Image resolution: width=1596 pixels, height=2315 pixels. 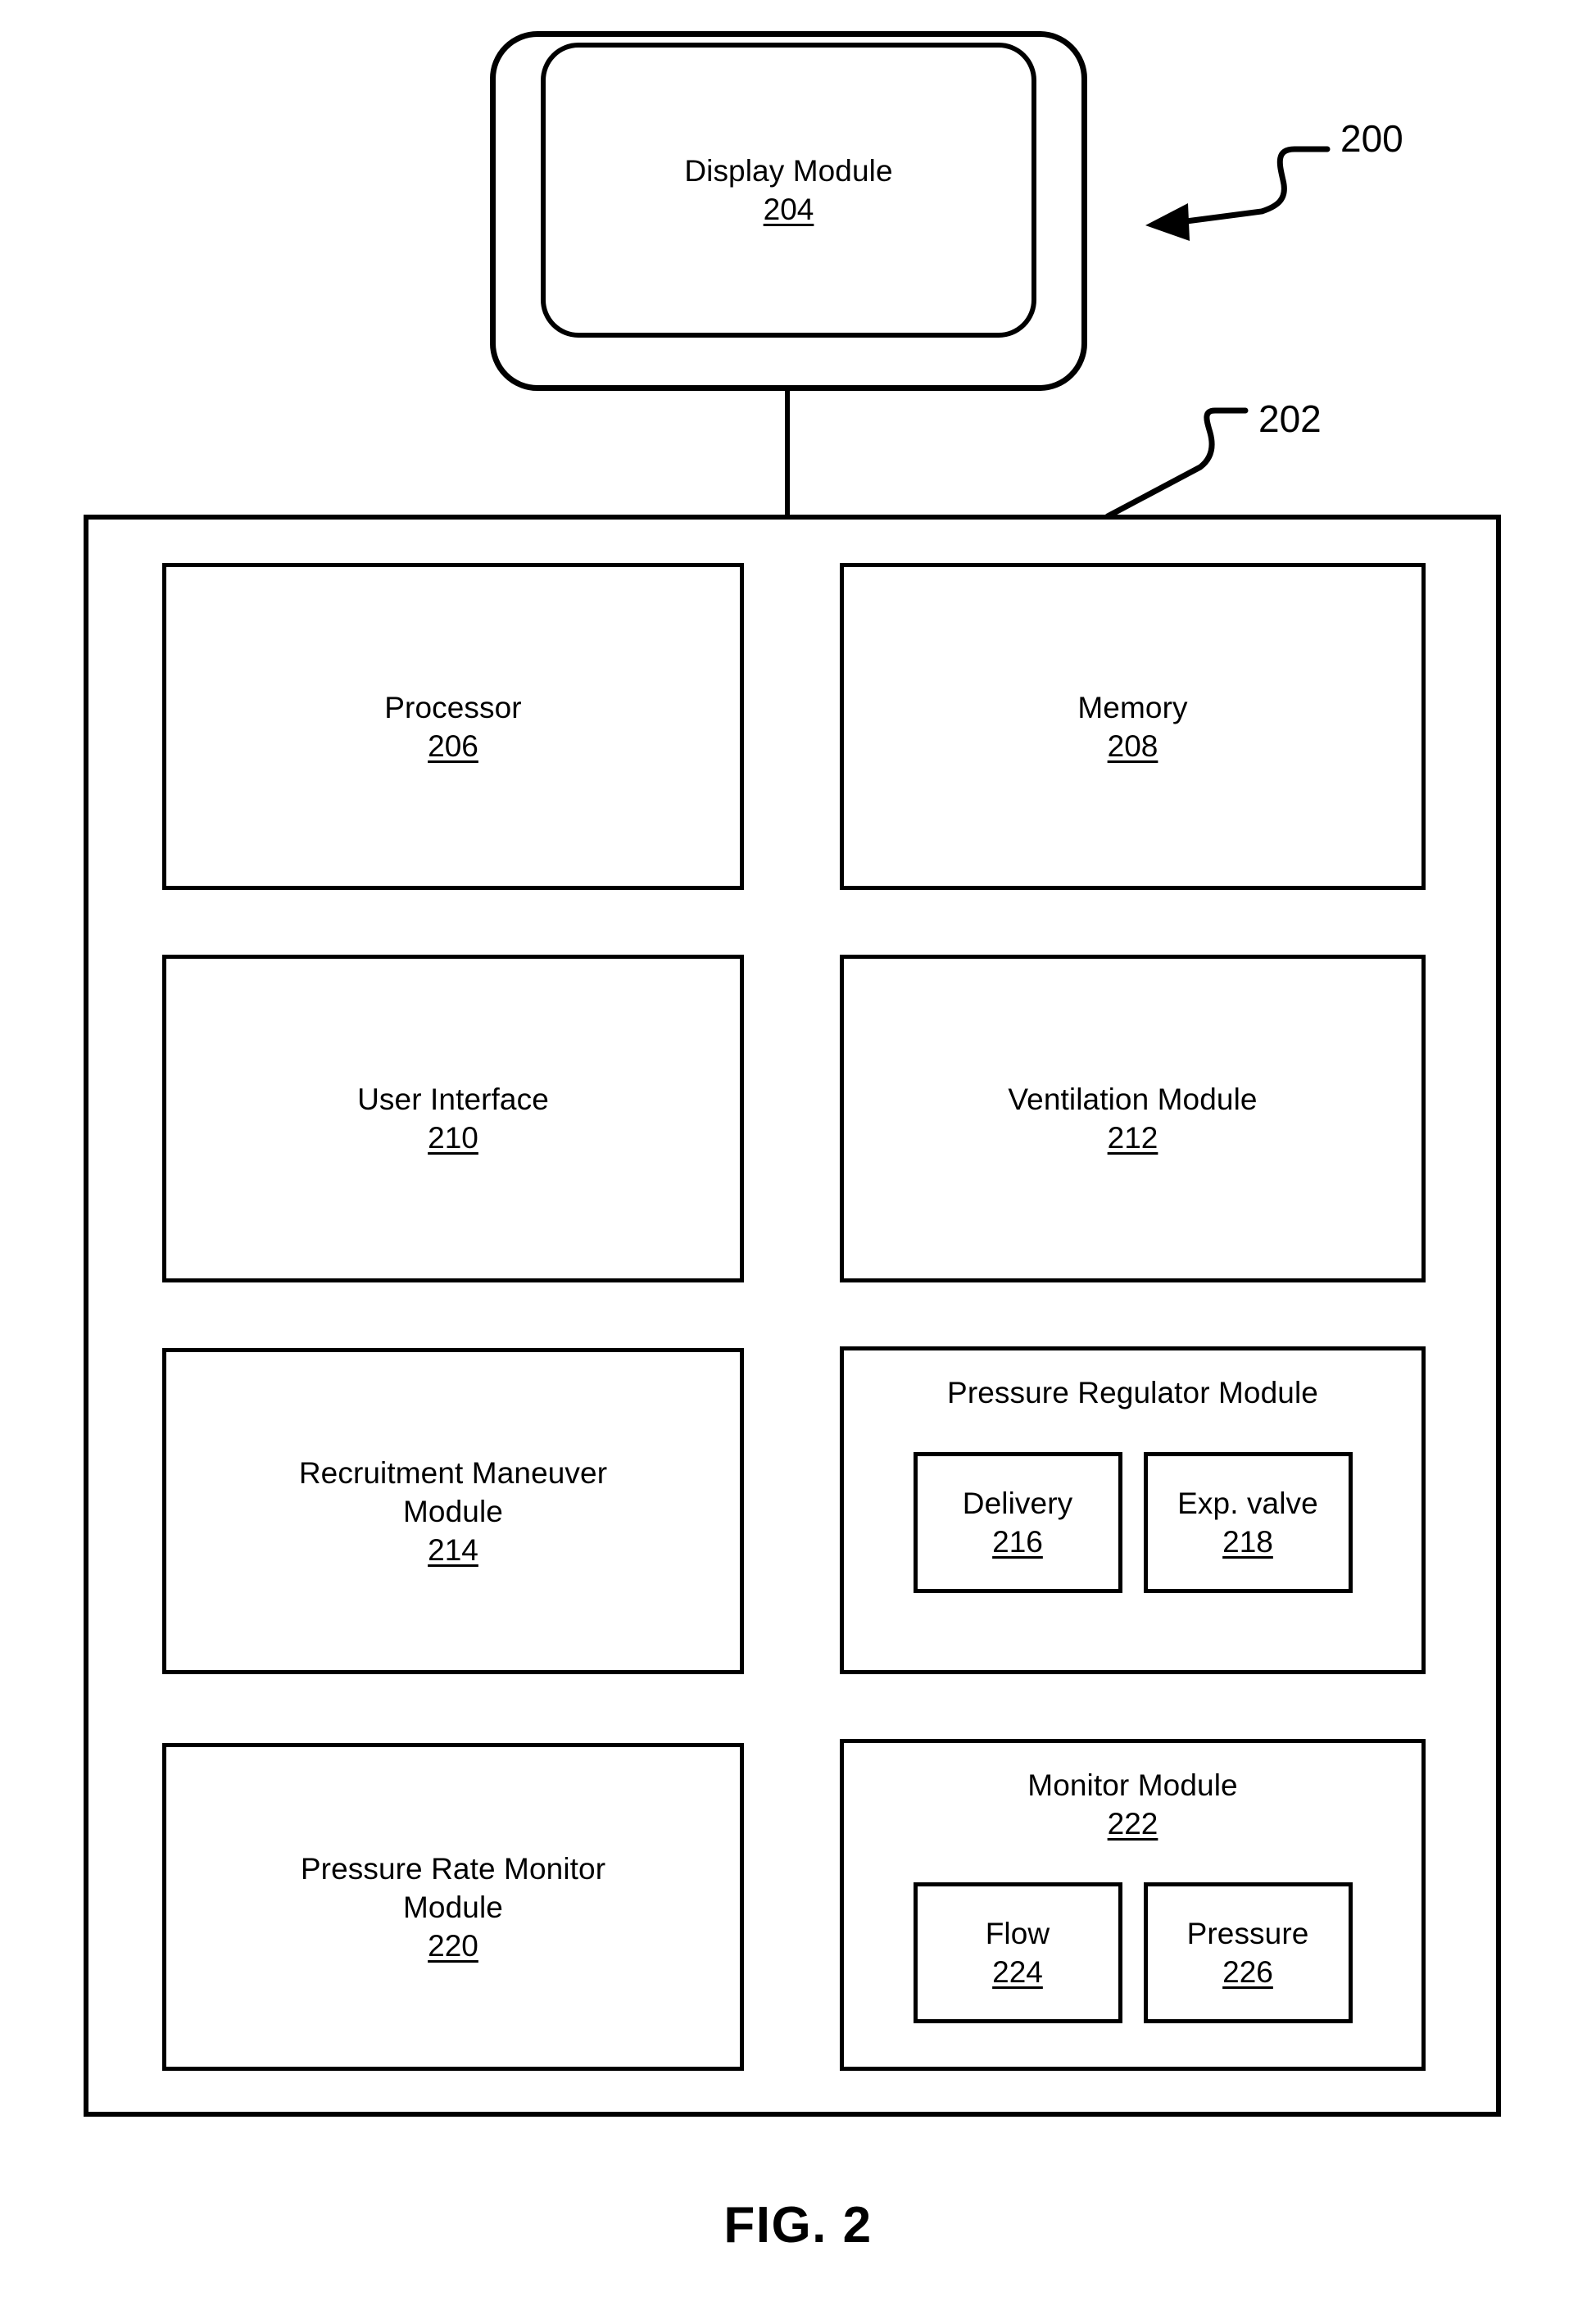 I want to click on module-processor: Processor 206, so click(x=453, y=726).